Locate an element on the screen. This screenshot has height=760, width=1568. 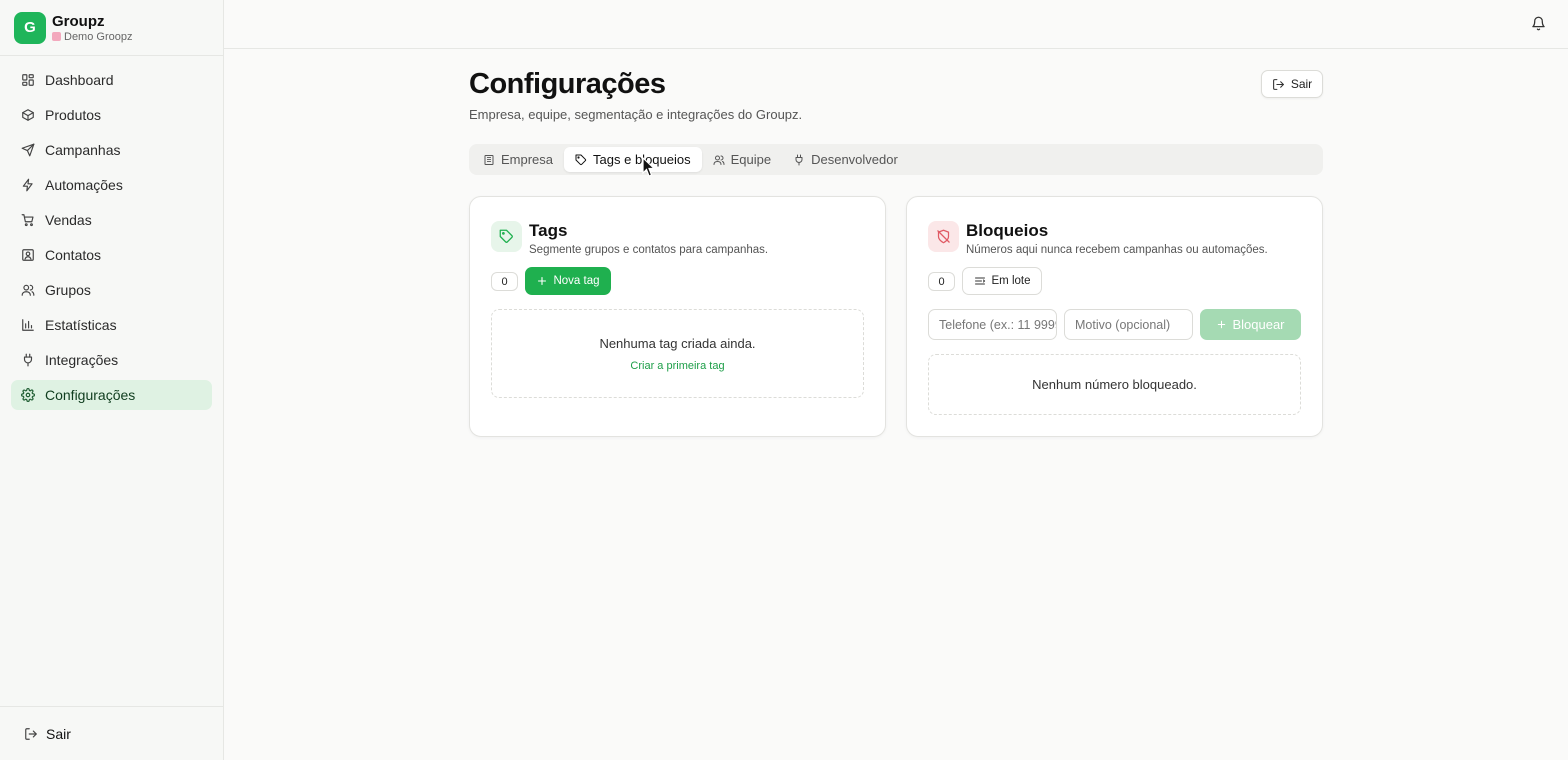
block-button: Bloquear is located at coordinates (1250, 324).